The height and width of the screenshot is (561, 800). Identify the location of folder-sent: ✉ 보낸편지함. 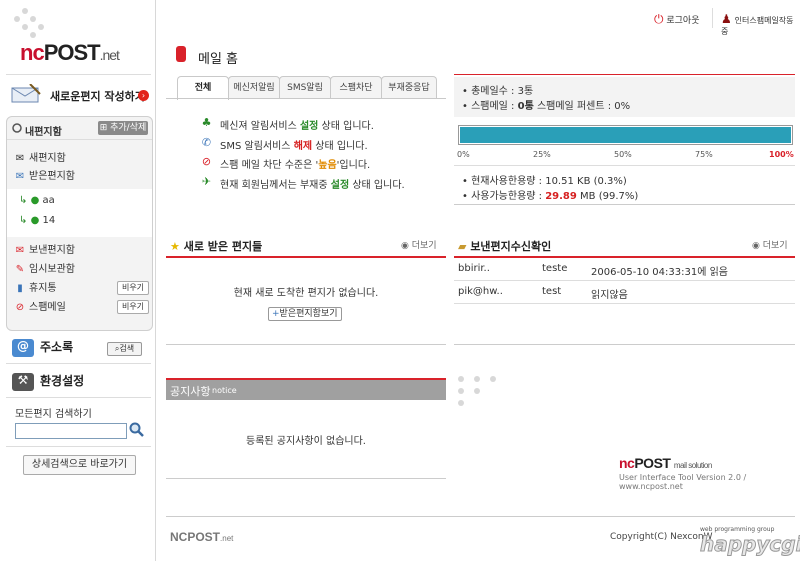
(44, 249).